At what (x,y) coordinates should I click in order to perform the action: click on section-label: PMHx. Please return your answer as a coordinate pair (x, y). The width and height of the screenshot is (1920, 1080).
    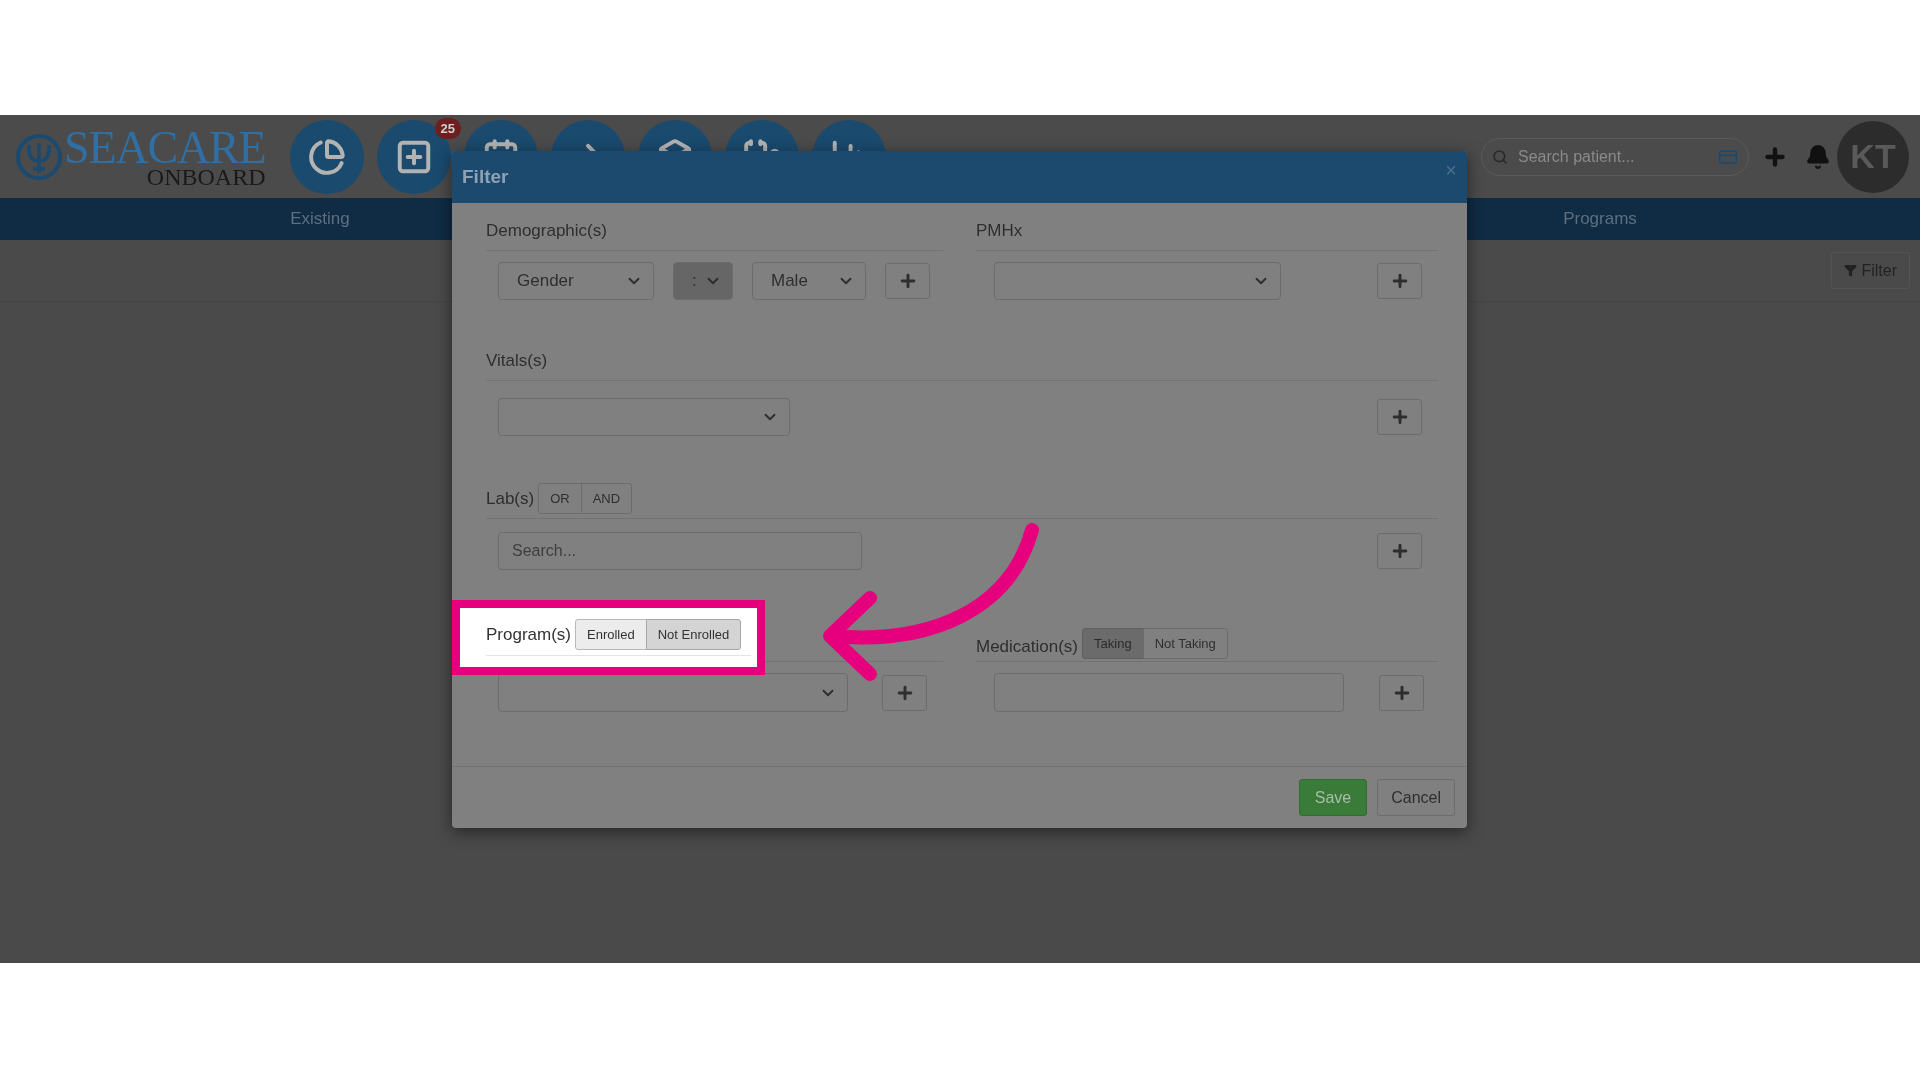
    Looking at the image, I should click on (999, 230).